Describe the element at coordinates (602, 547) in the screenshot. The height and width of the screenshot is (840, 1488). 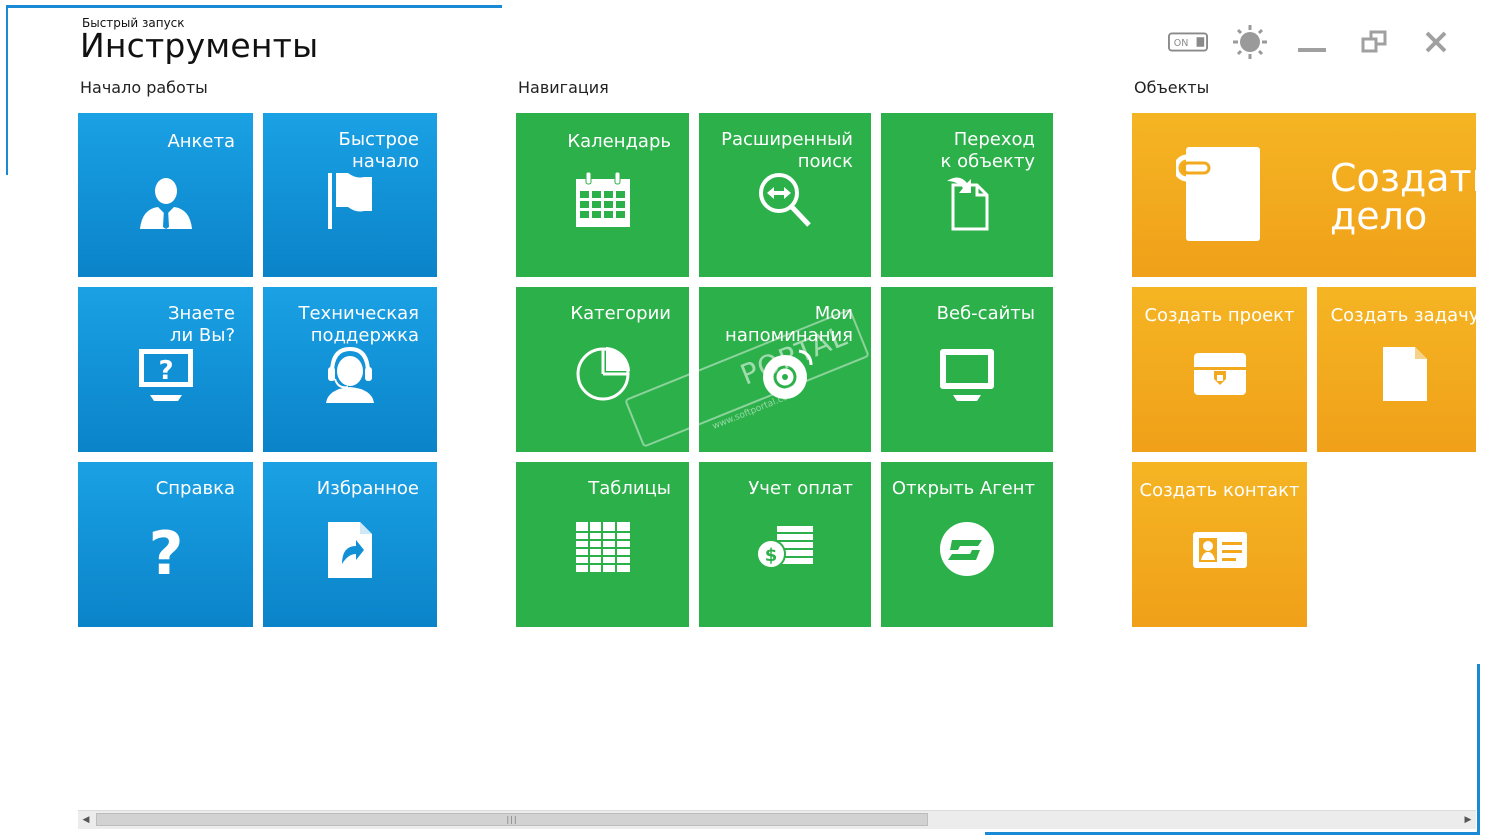
I see `table-icon` at that location.